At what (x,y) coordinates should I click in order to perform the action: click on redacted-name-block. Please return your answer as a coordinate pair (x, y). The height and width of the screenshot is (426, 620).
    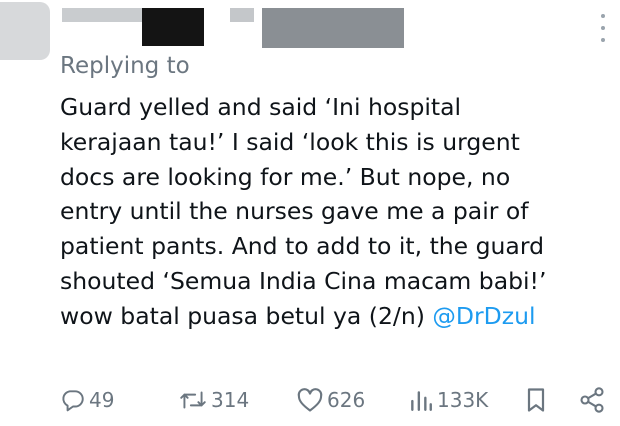
    Looking at the image, I should click on (173, 27).